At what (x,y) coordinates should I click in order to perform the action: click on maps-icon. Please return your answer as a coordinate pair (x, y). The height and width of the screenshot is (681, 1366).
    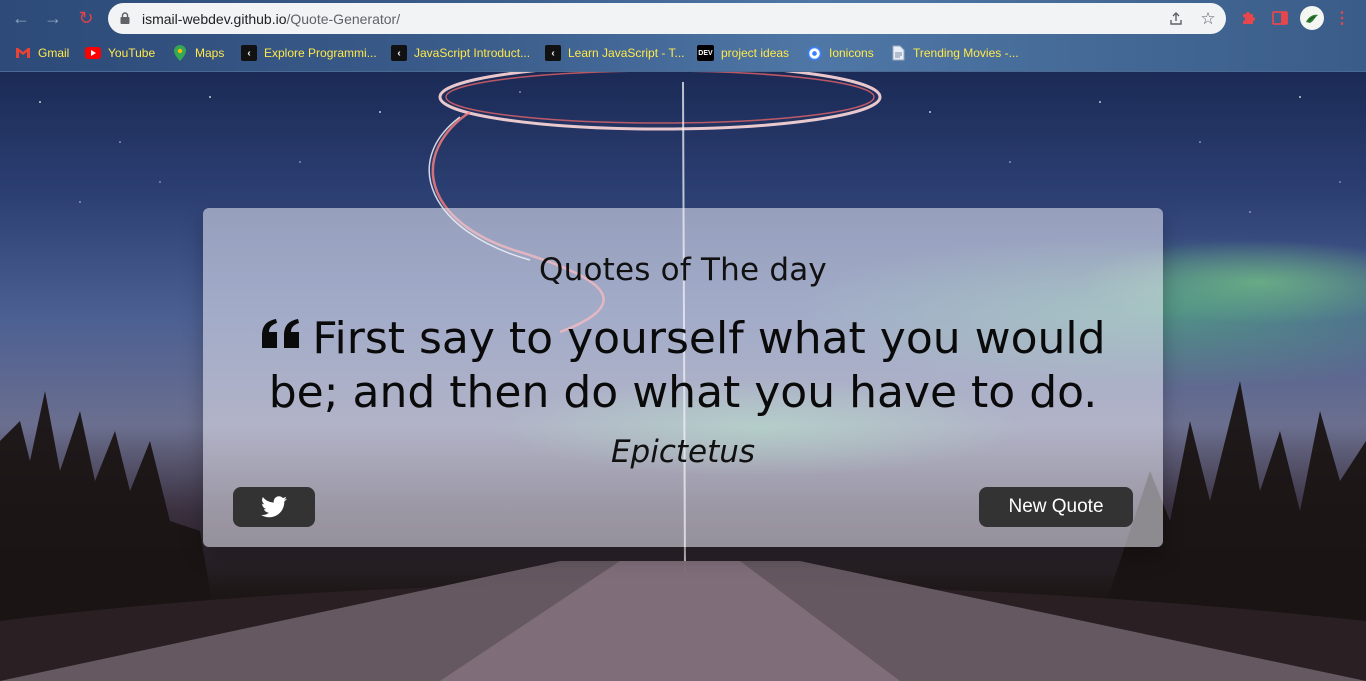
    Looking at the image, I should click on (180, 53).